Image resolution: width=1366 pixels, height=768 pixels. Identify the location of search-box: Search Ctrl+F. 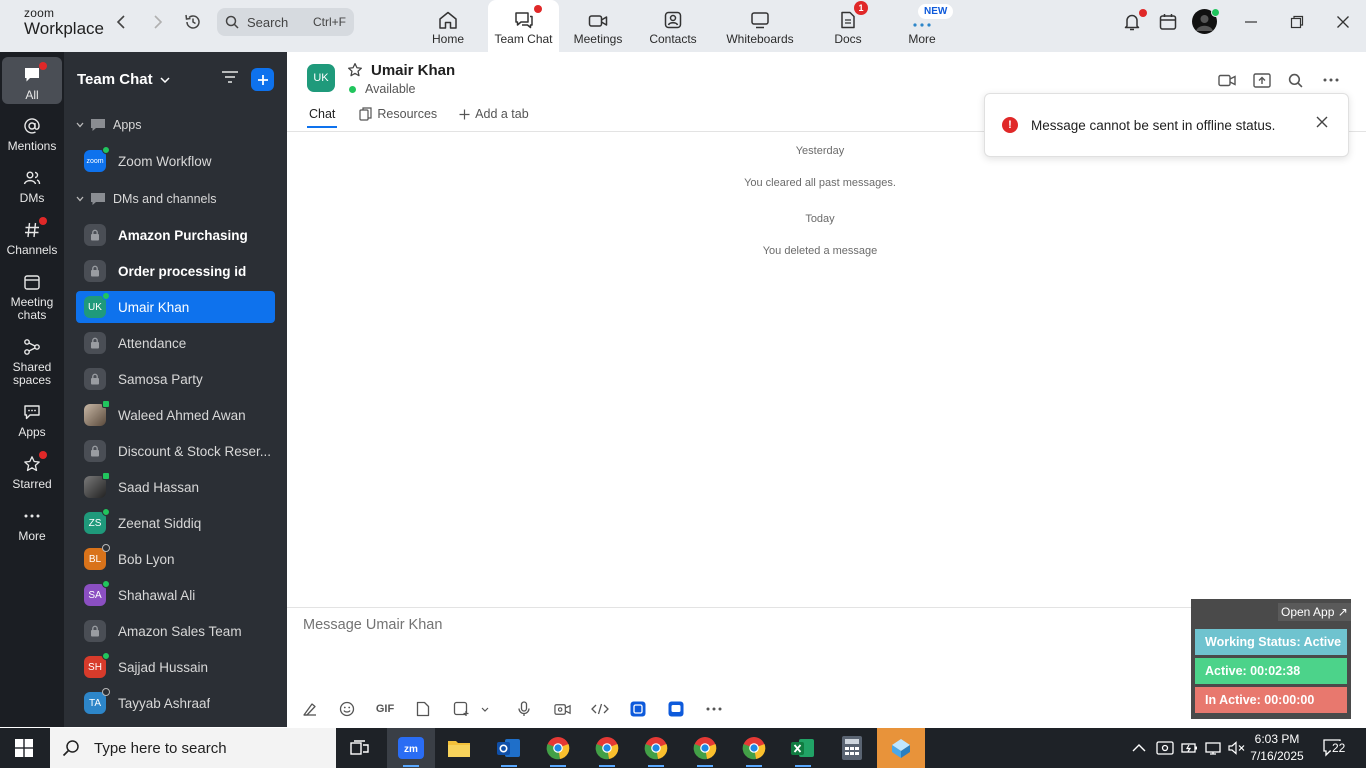
(285, 22).